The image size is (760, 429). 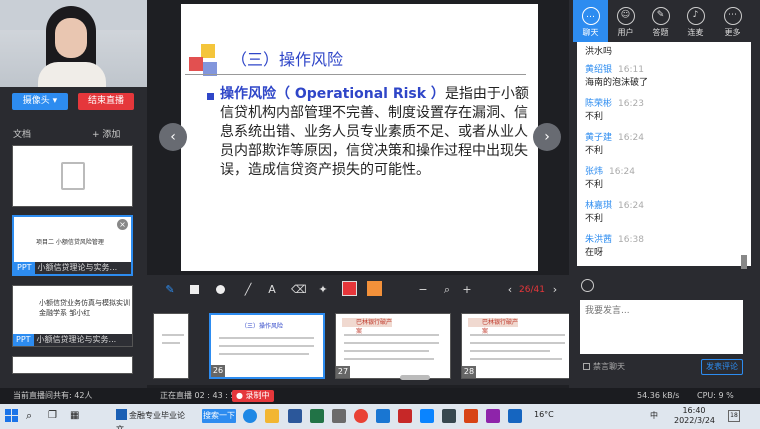 What do you see at coordinates (654, 415) in the screenshot?
I see `input-method-indicator: 中` at bounding box center [654, 415].